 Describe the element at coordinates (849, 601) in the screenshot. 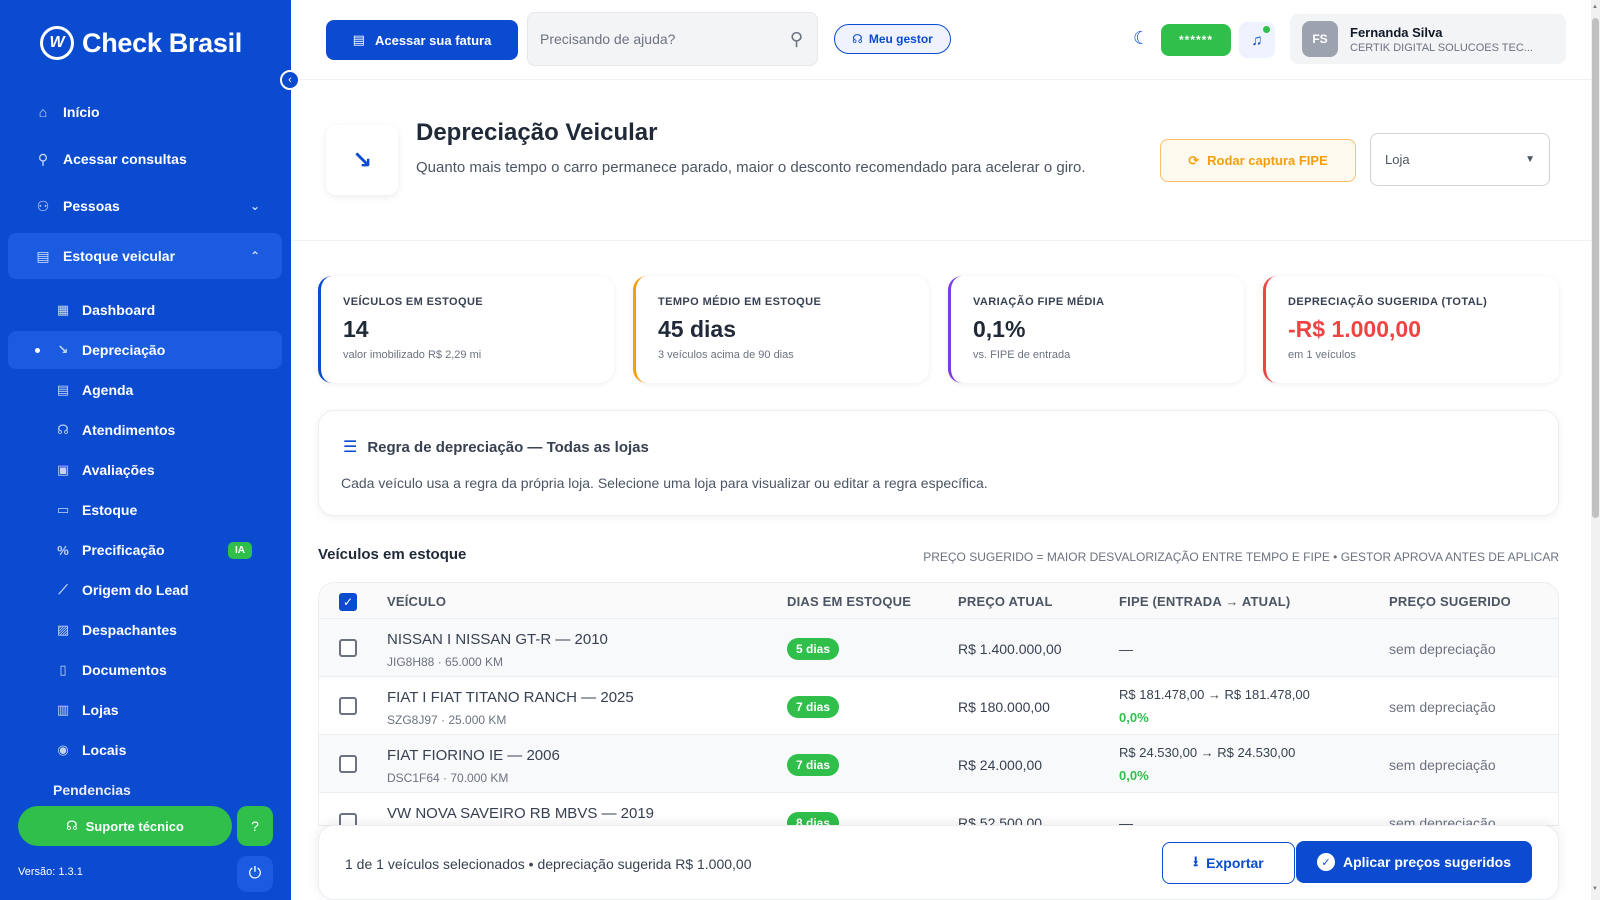

I see `column-header-days: DIAS EM ESTOQUE` at that location.